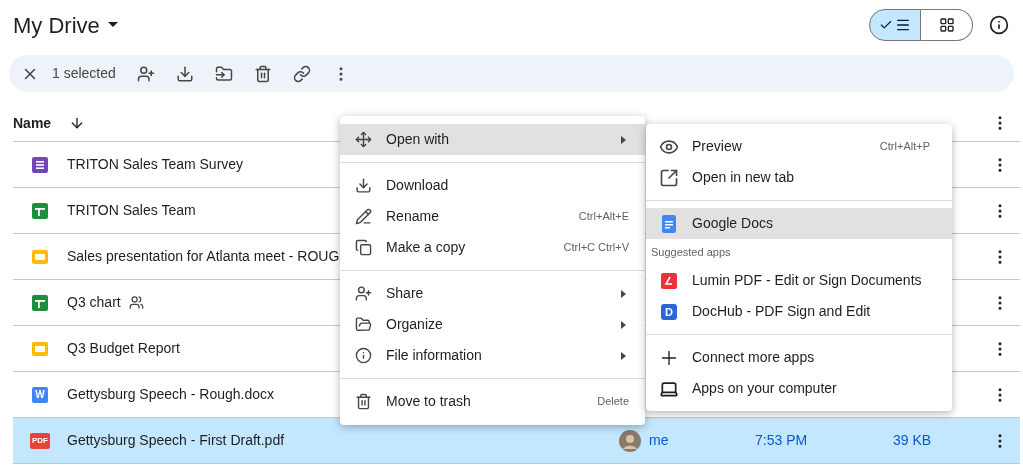 Image resolution: width=1023 pixels, height=468 pixels. What do you see at coordinates (40, 394) in the screenshot?
I see `word-file-icon: W` at bounding box center [40, 394].